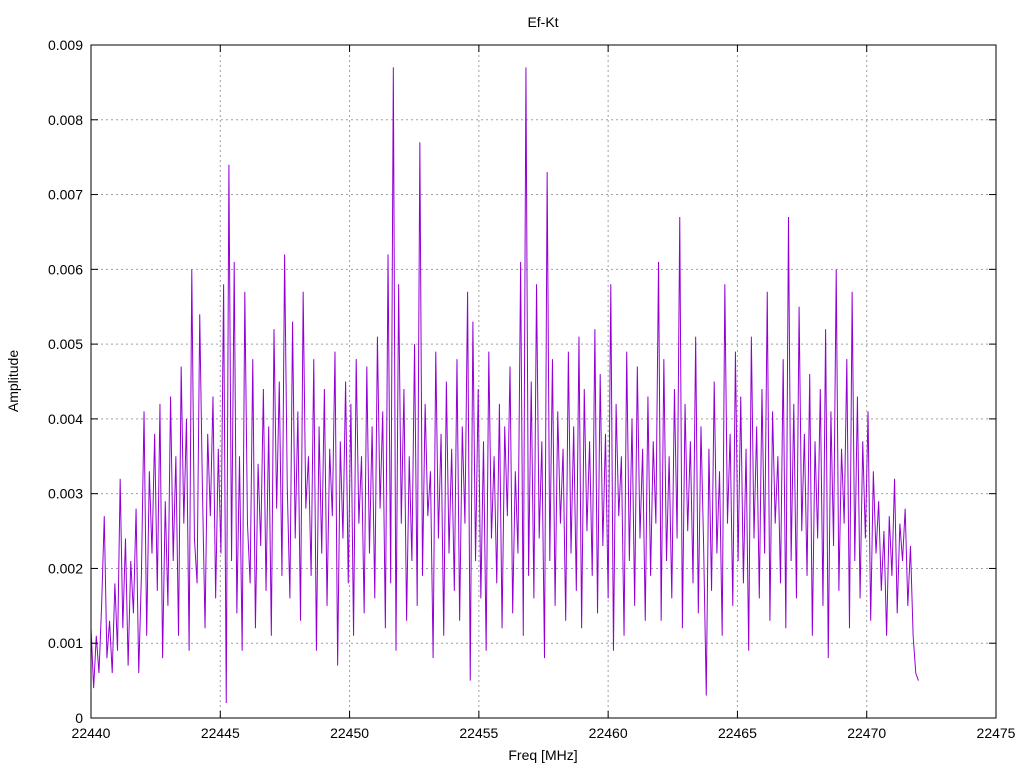 This screenshot has height=768, width=1024. What do you see at coordinates (79, 718) in the screenshot?
I see `y-tick-label: 0` at bounding box center [79, 718].